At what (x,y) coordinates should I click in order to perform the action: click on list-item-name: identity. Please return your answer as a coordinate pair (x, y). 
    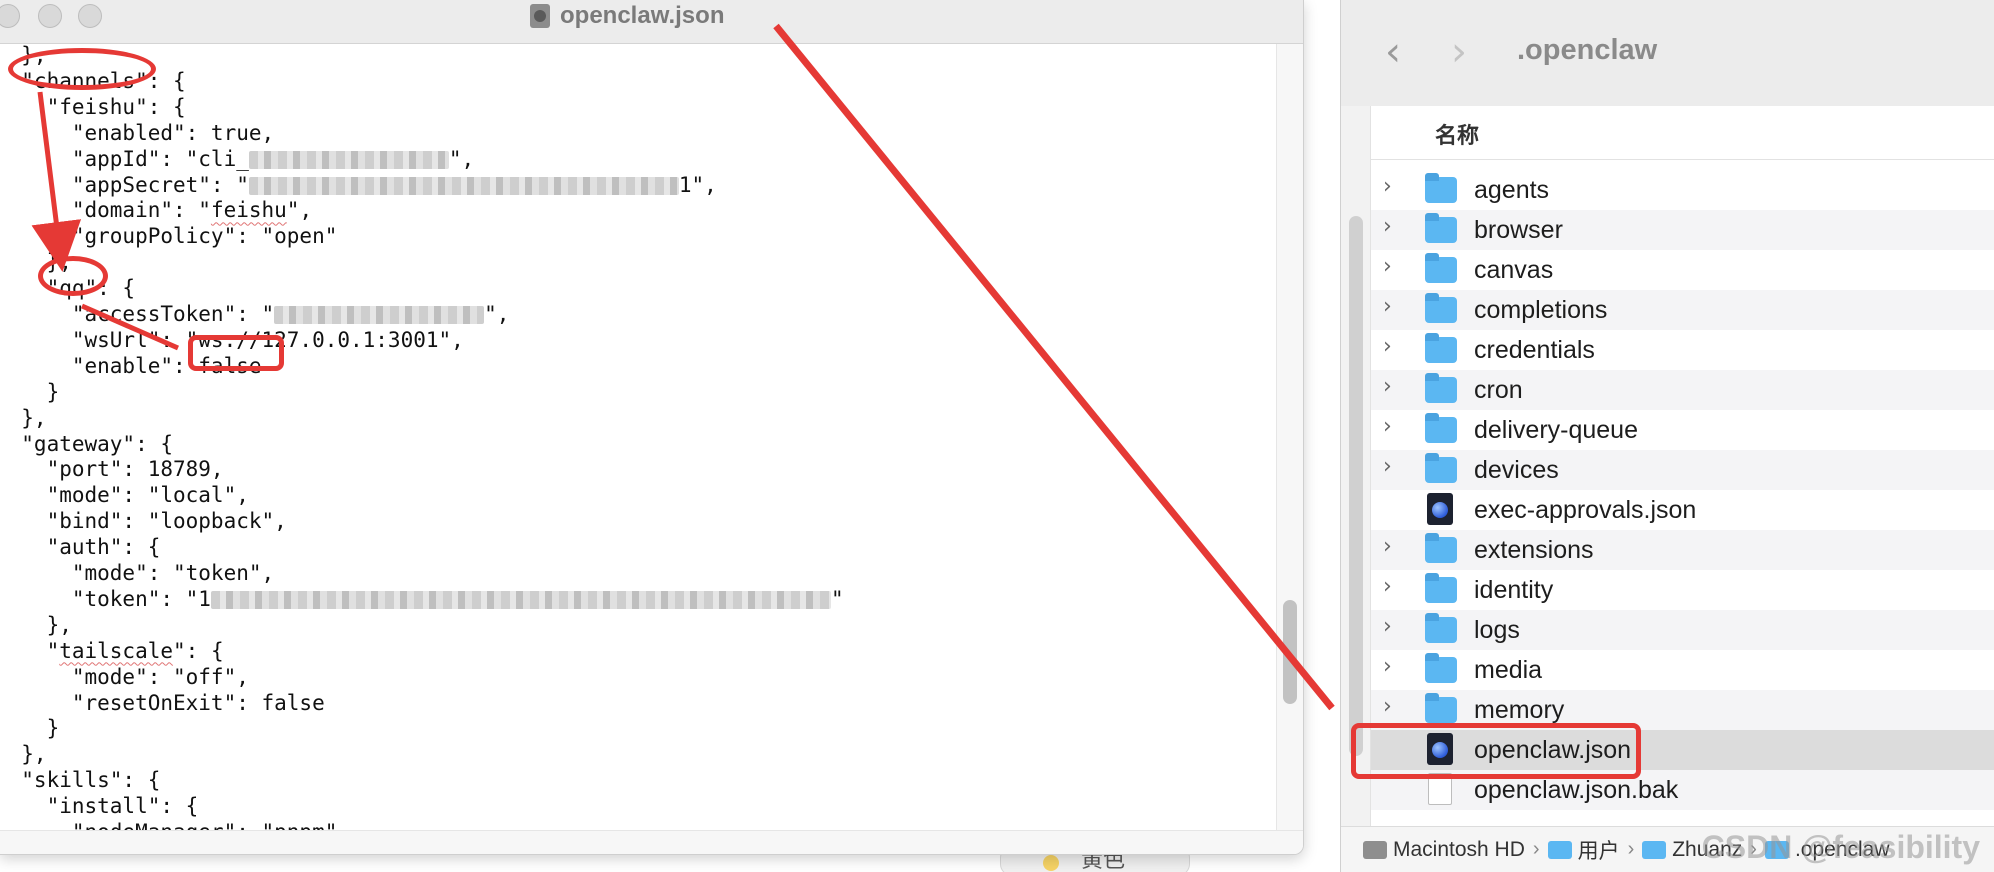
    Looking at the image, I should click on (1514, 590).